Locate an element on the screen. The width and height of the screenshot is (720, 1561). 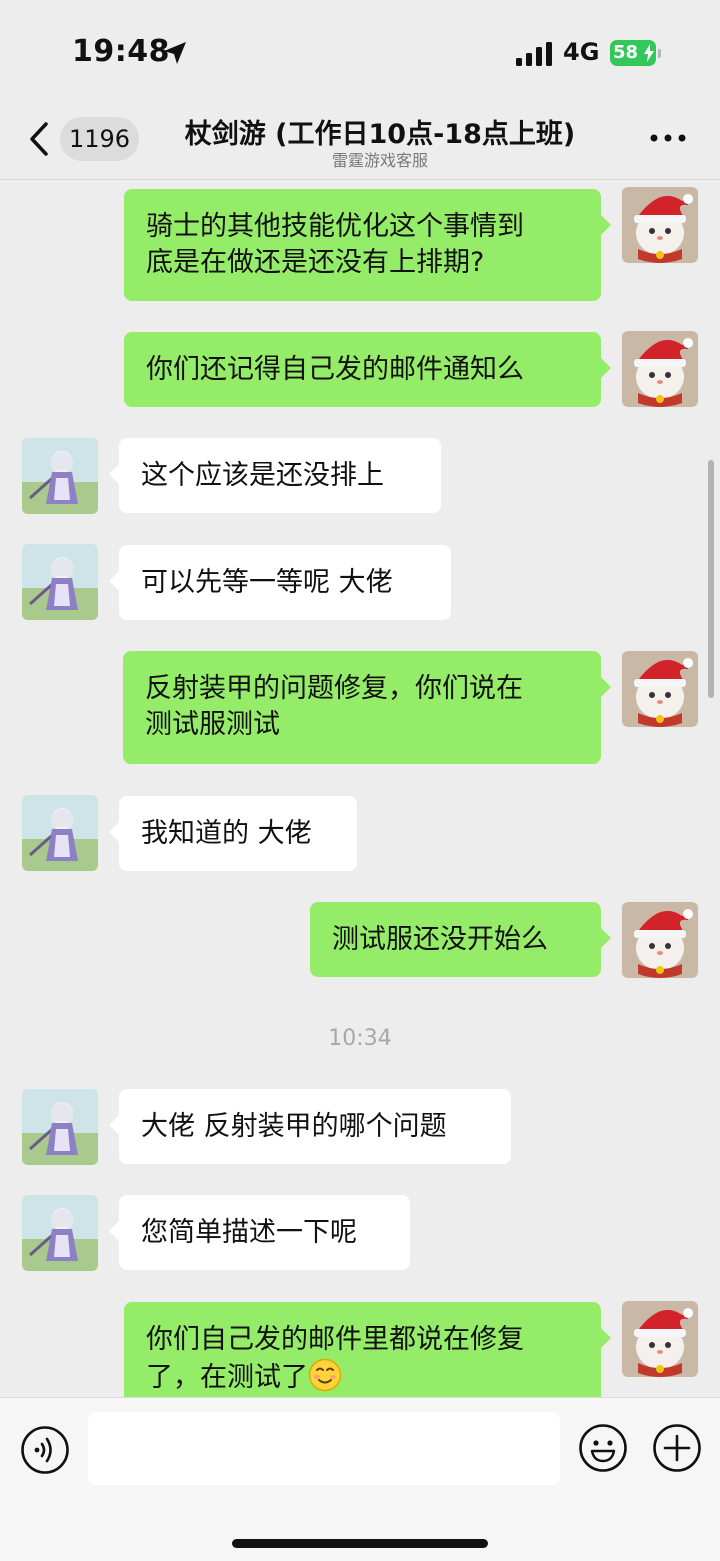
charging-bolt-icon is located at coordinates (649, 53).